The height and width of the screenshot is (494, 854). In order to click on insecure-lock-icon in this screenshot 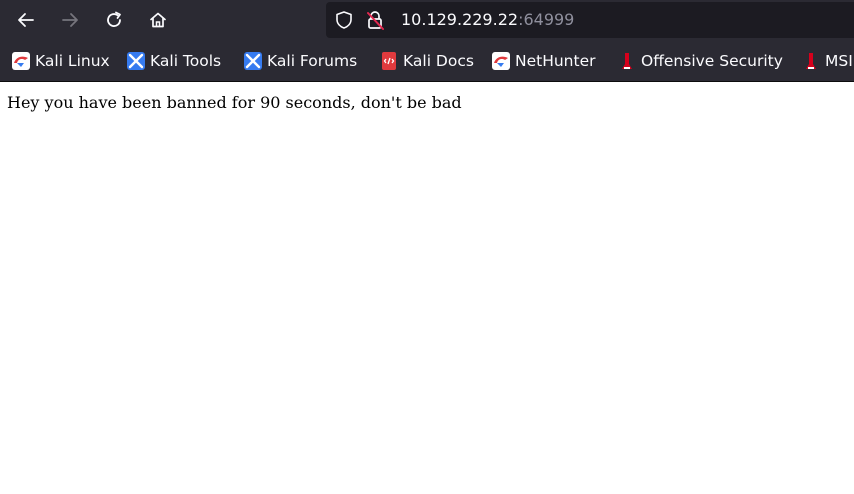, I will do `click(375, 20)`.